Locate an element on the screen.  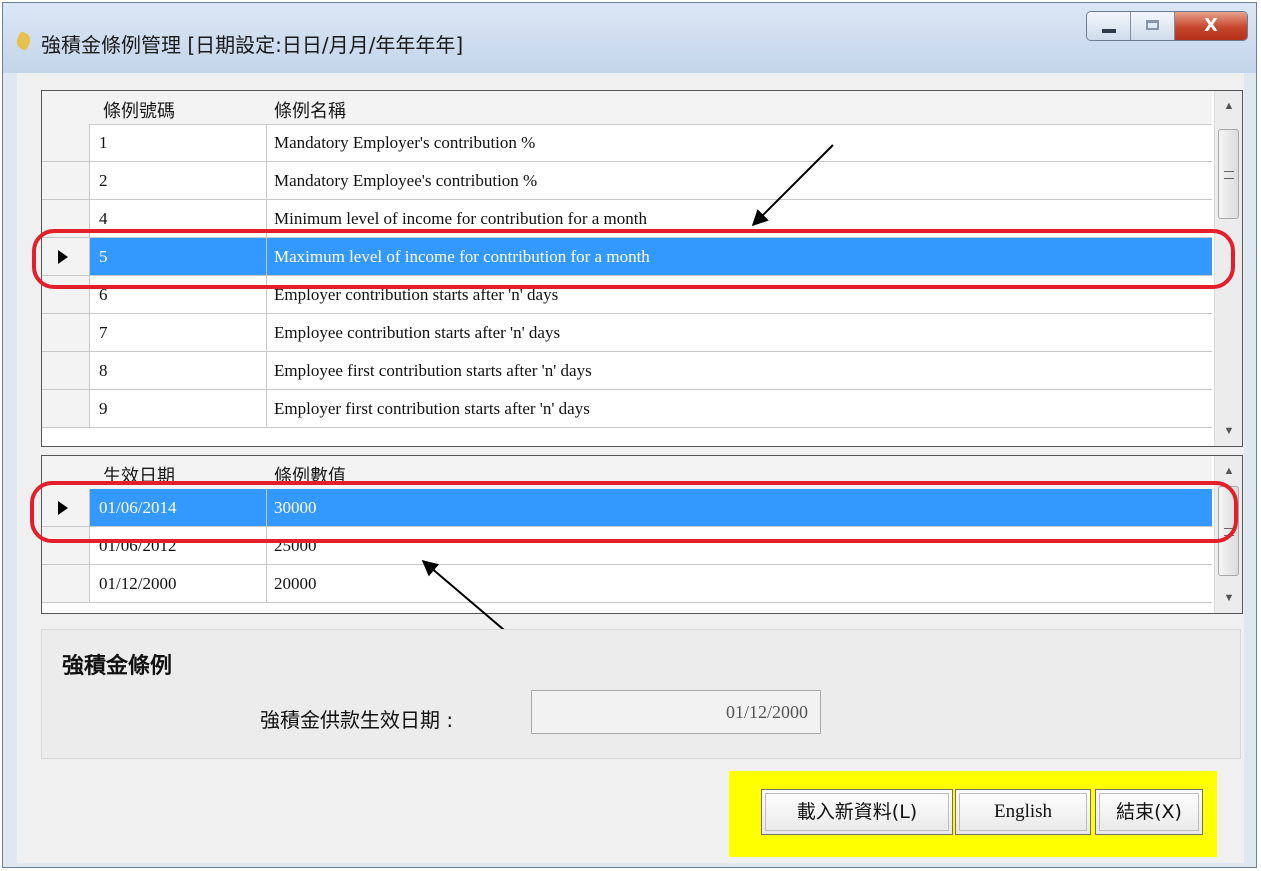
app-icon is located at coordinates (23, 41).